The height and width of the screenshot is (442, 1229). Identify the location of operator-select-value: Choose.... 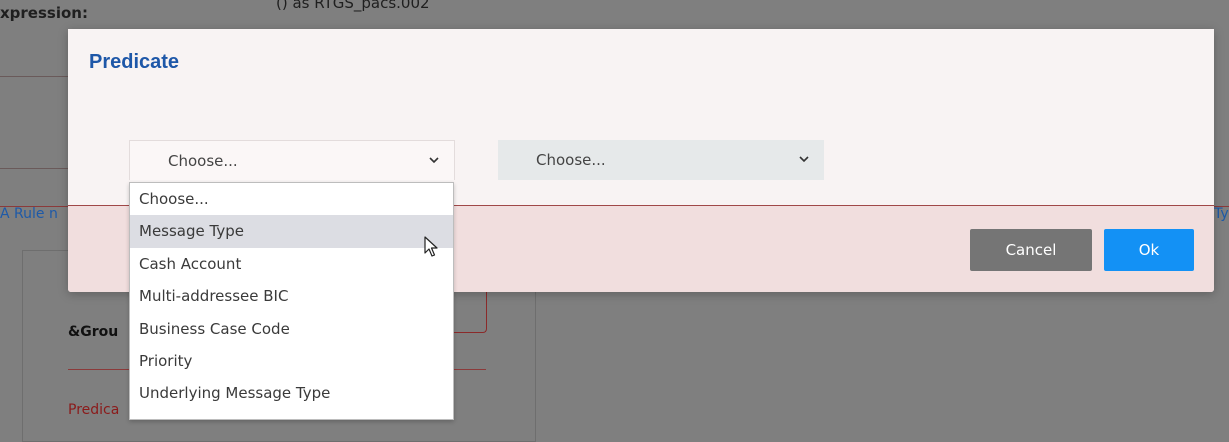
(571, 160).